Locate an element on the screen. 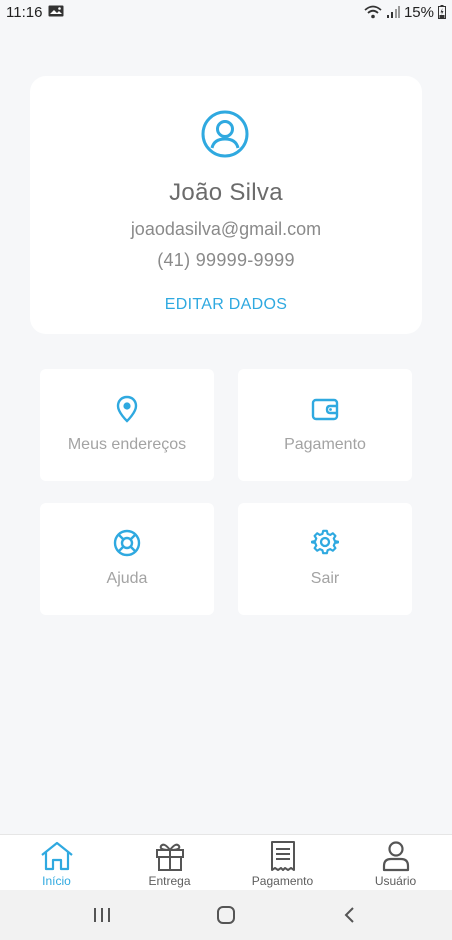 This screenshot has width=452, height=940. status-time: 11:16 is located at coordinates (24, 12).